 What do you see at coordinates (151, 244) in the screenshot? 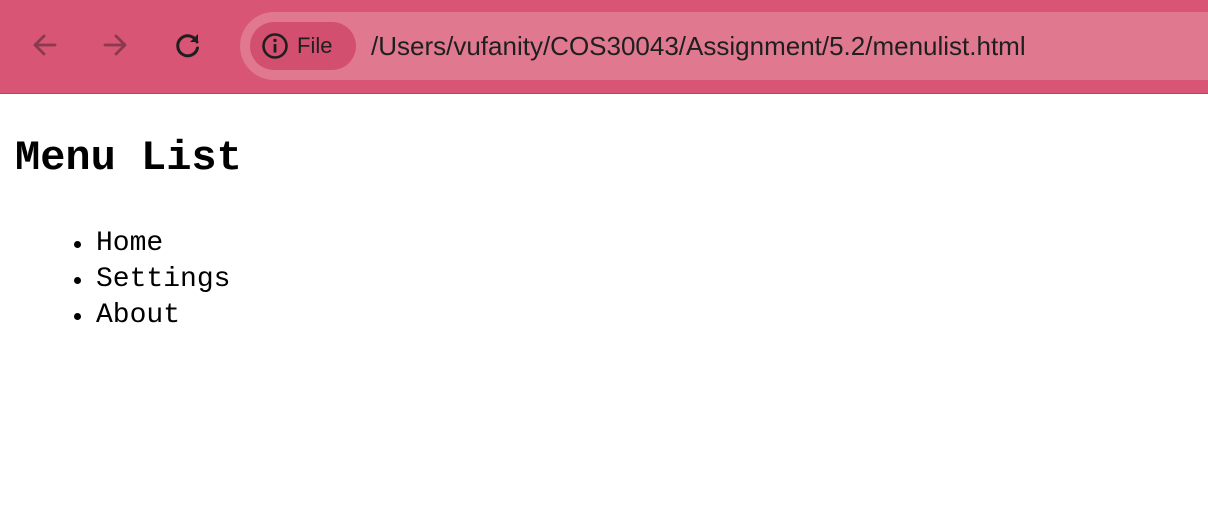
I see `list-item: Home` at bounding box center [151, 244].